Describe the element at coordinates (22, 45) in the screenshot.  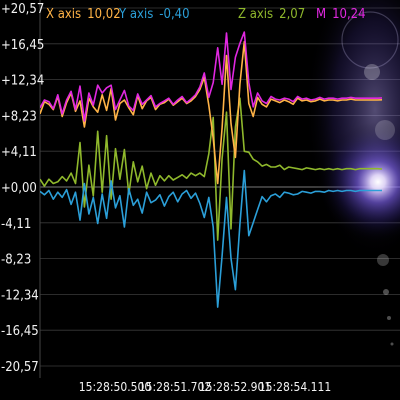
I see `y-tick-label: +16,45` at that location.